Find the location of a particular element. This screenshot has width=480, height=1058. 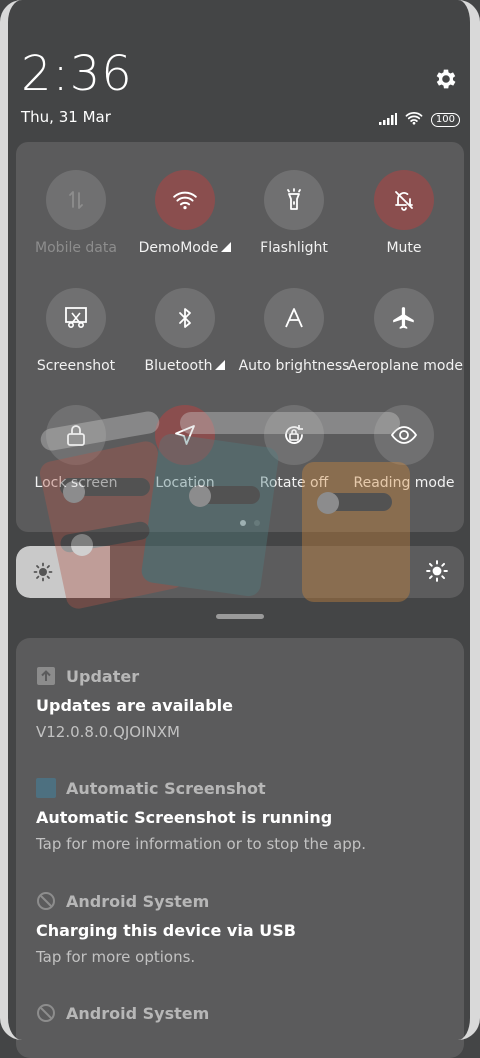

tile-lock-screen: Lock screen is located at coordinates (76, 448).